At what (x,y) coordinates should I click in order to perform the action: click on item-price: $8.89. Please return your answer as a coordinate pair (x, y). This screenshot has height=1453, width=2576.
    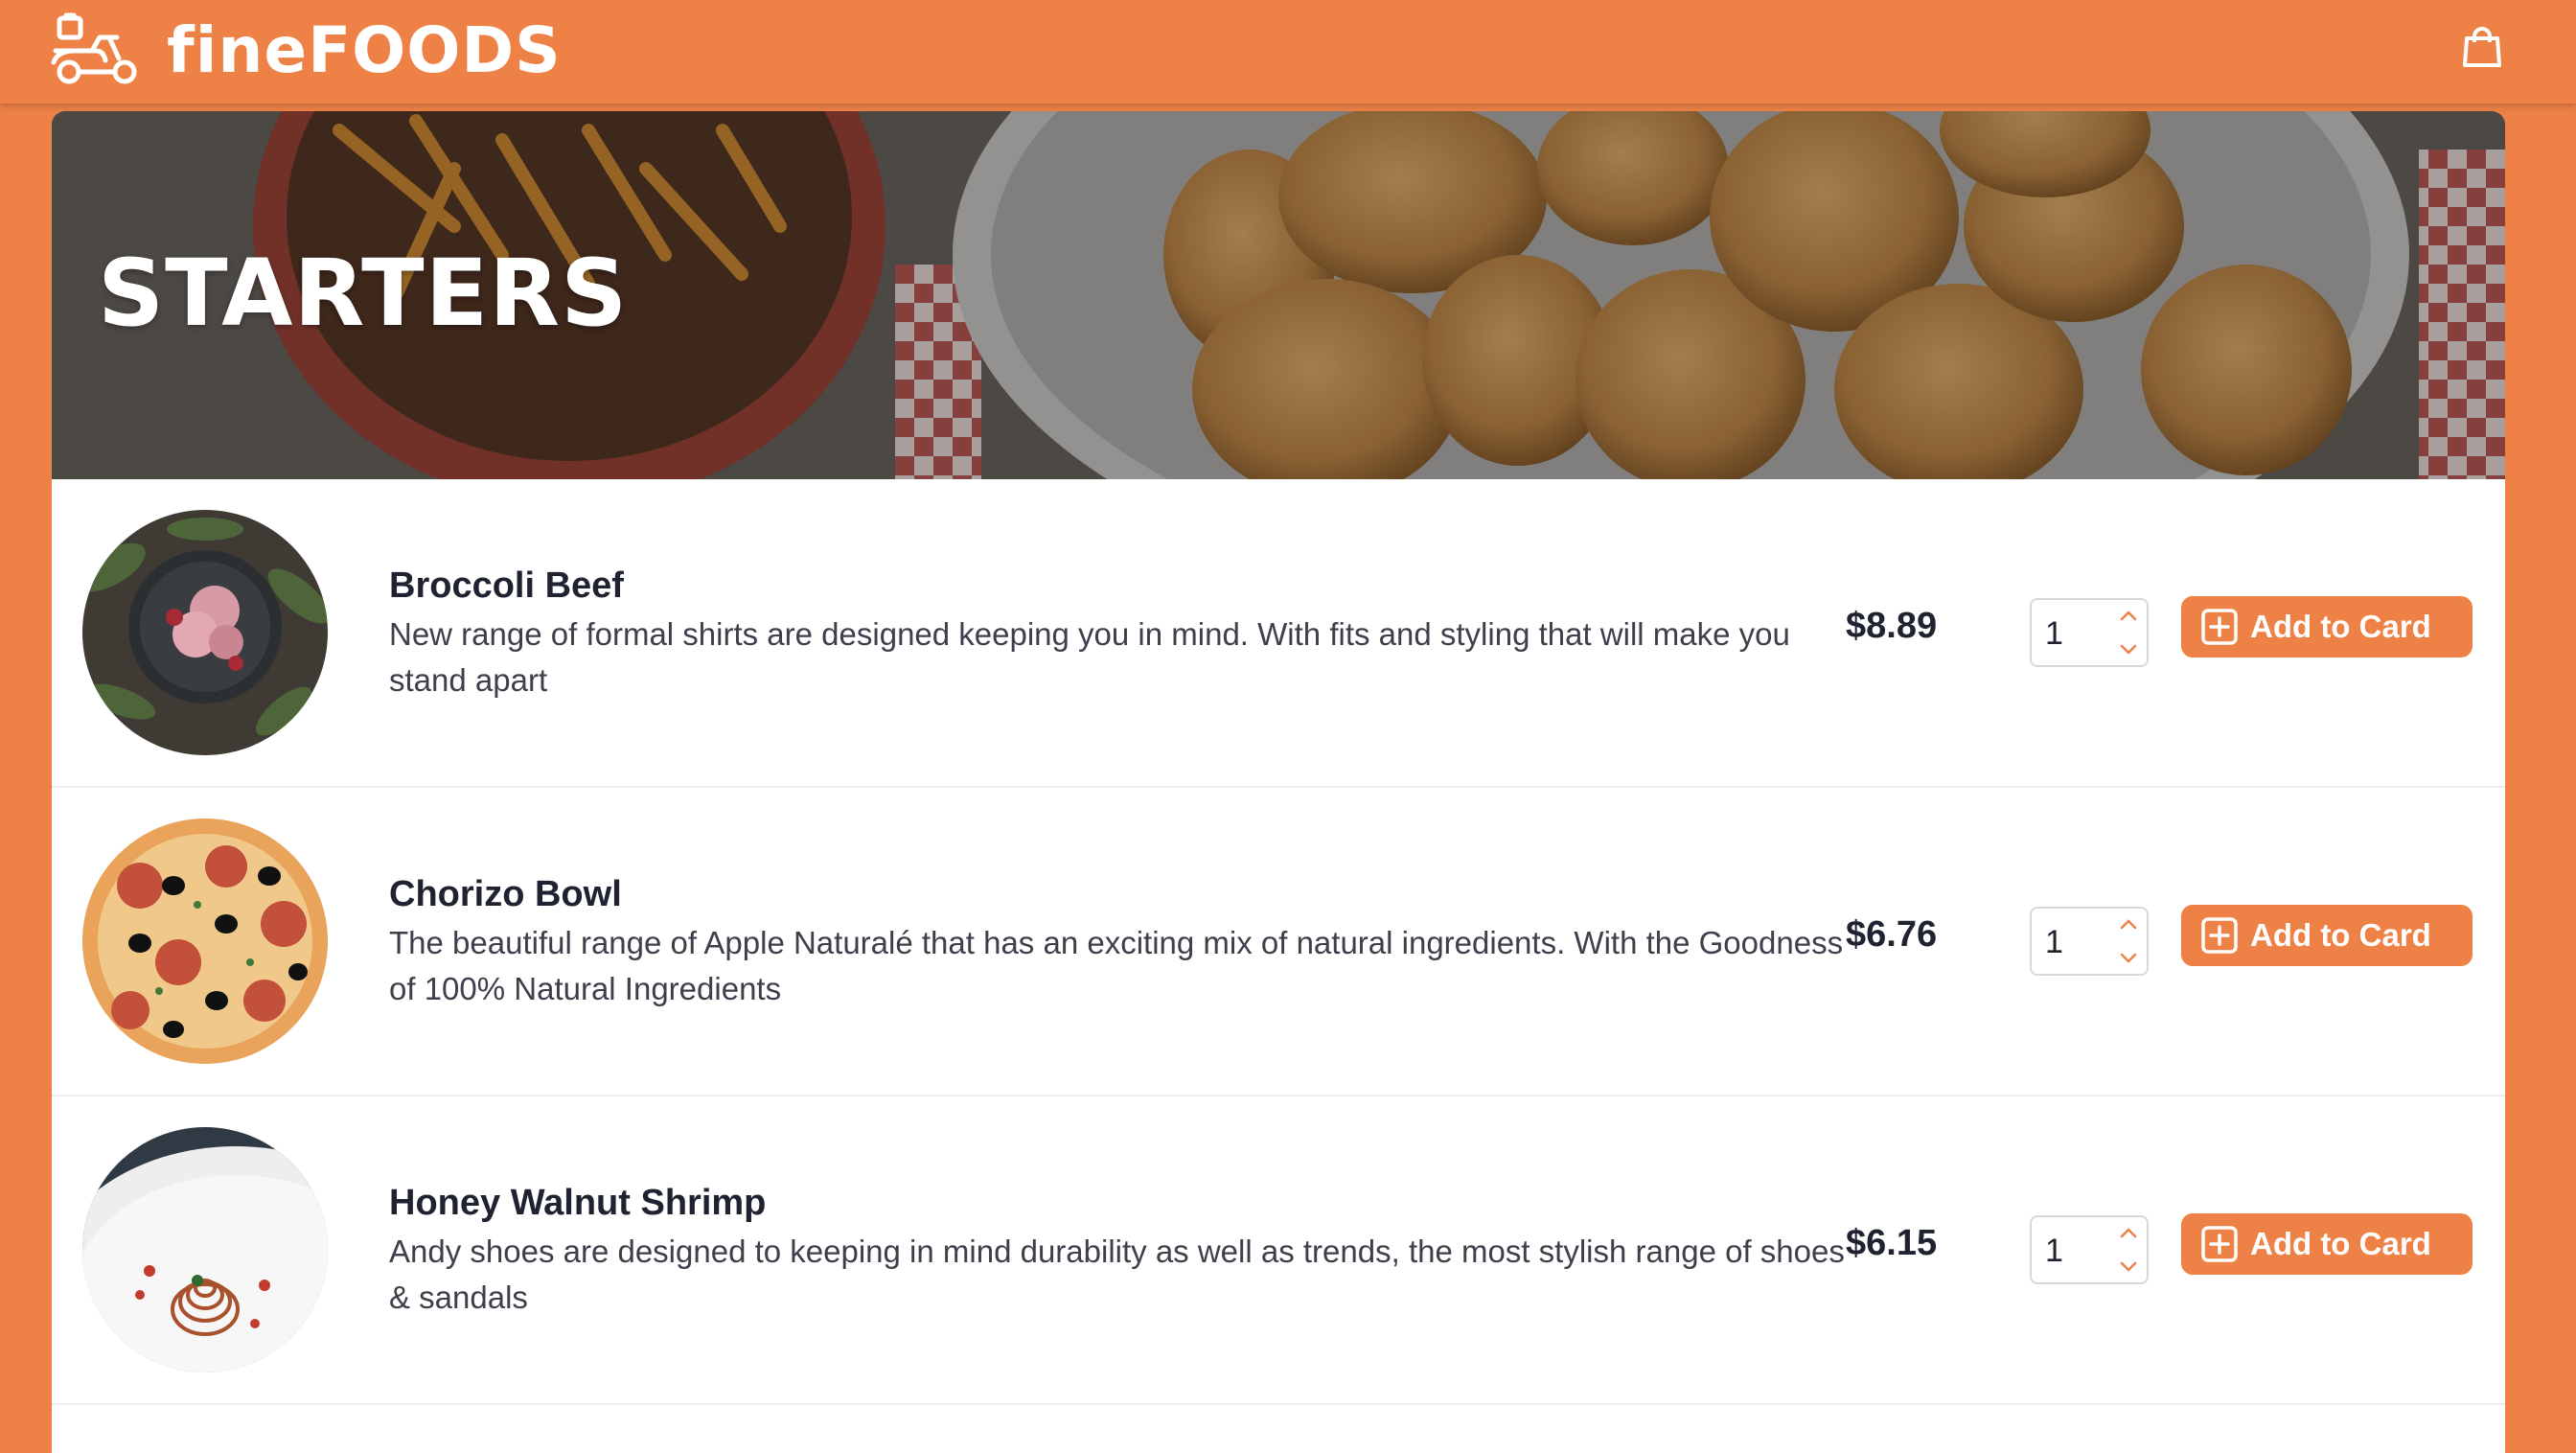
    Looking at the image, I should click on (1892, 626).